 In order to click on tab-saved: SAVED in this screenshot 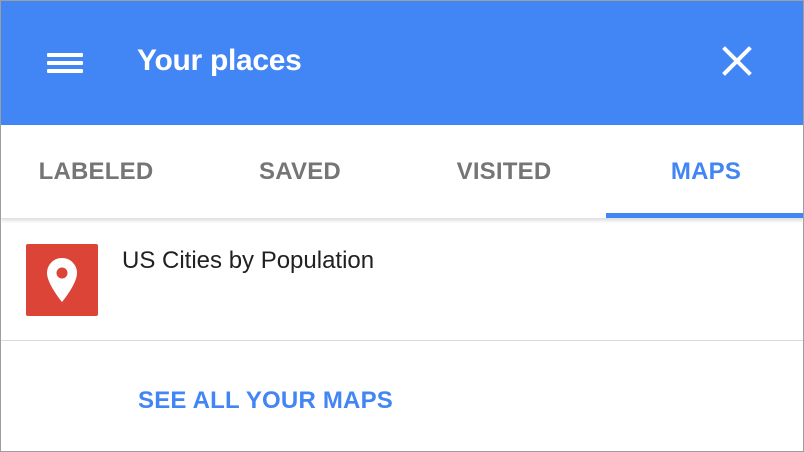, I will do `click(300, 172)`.